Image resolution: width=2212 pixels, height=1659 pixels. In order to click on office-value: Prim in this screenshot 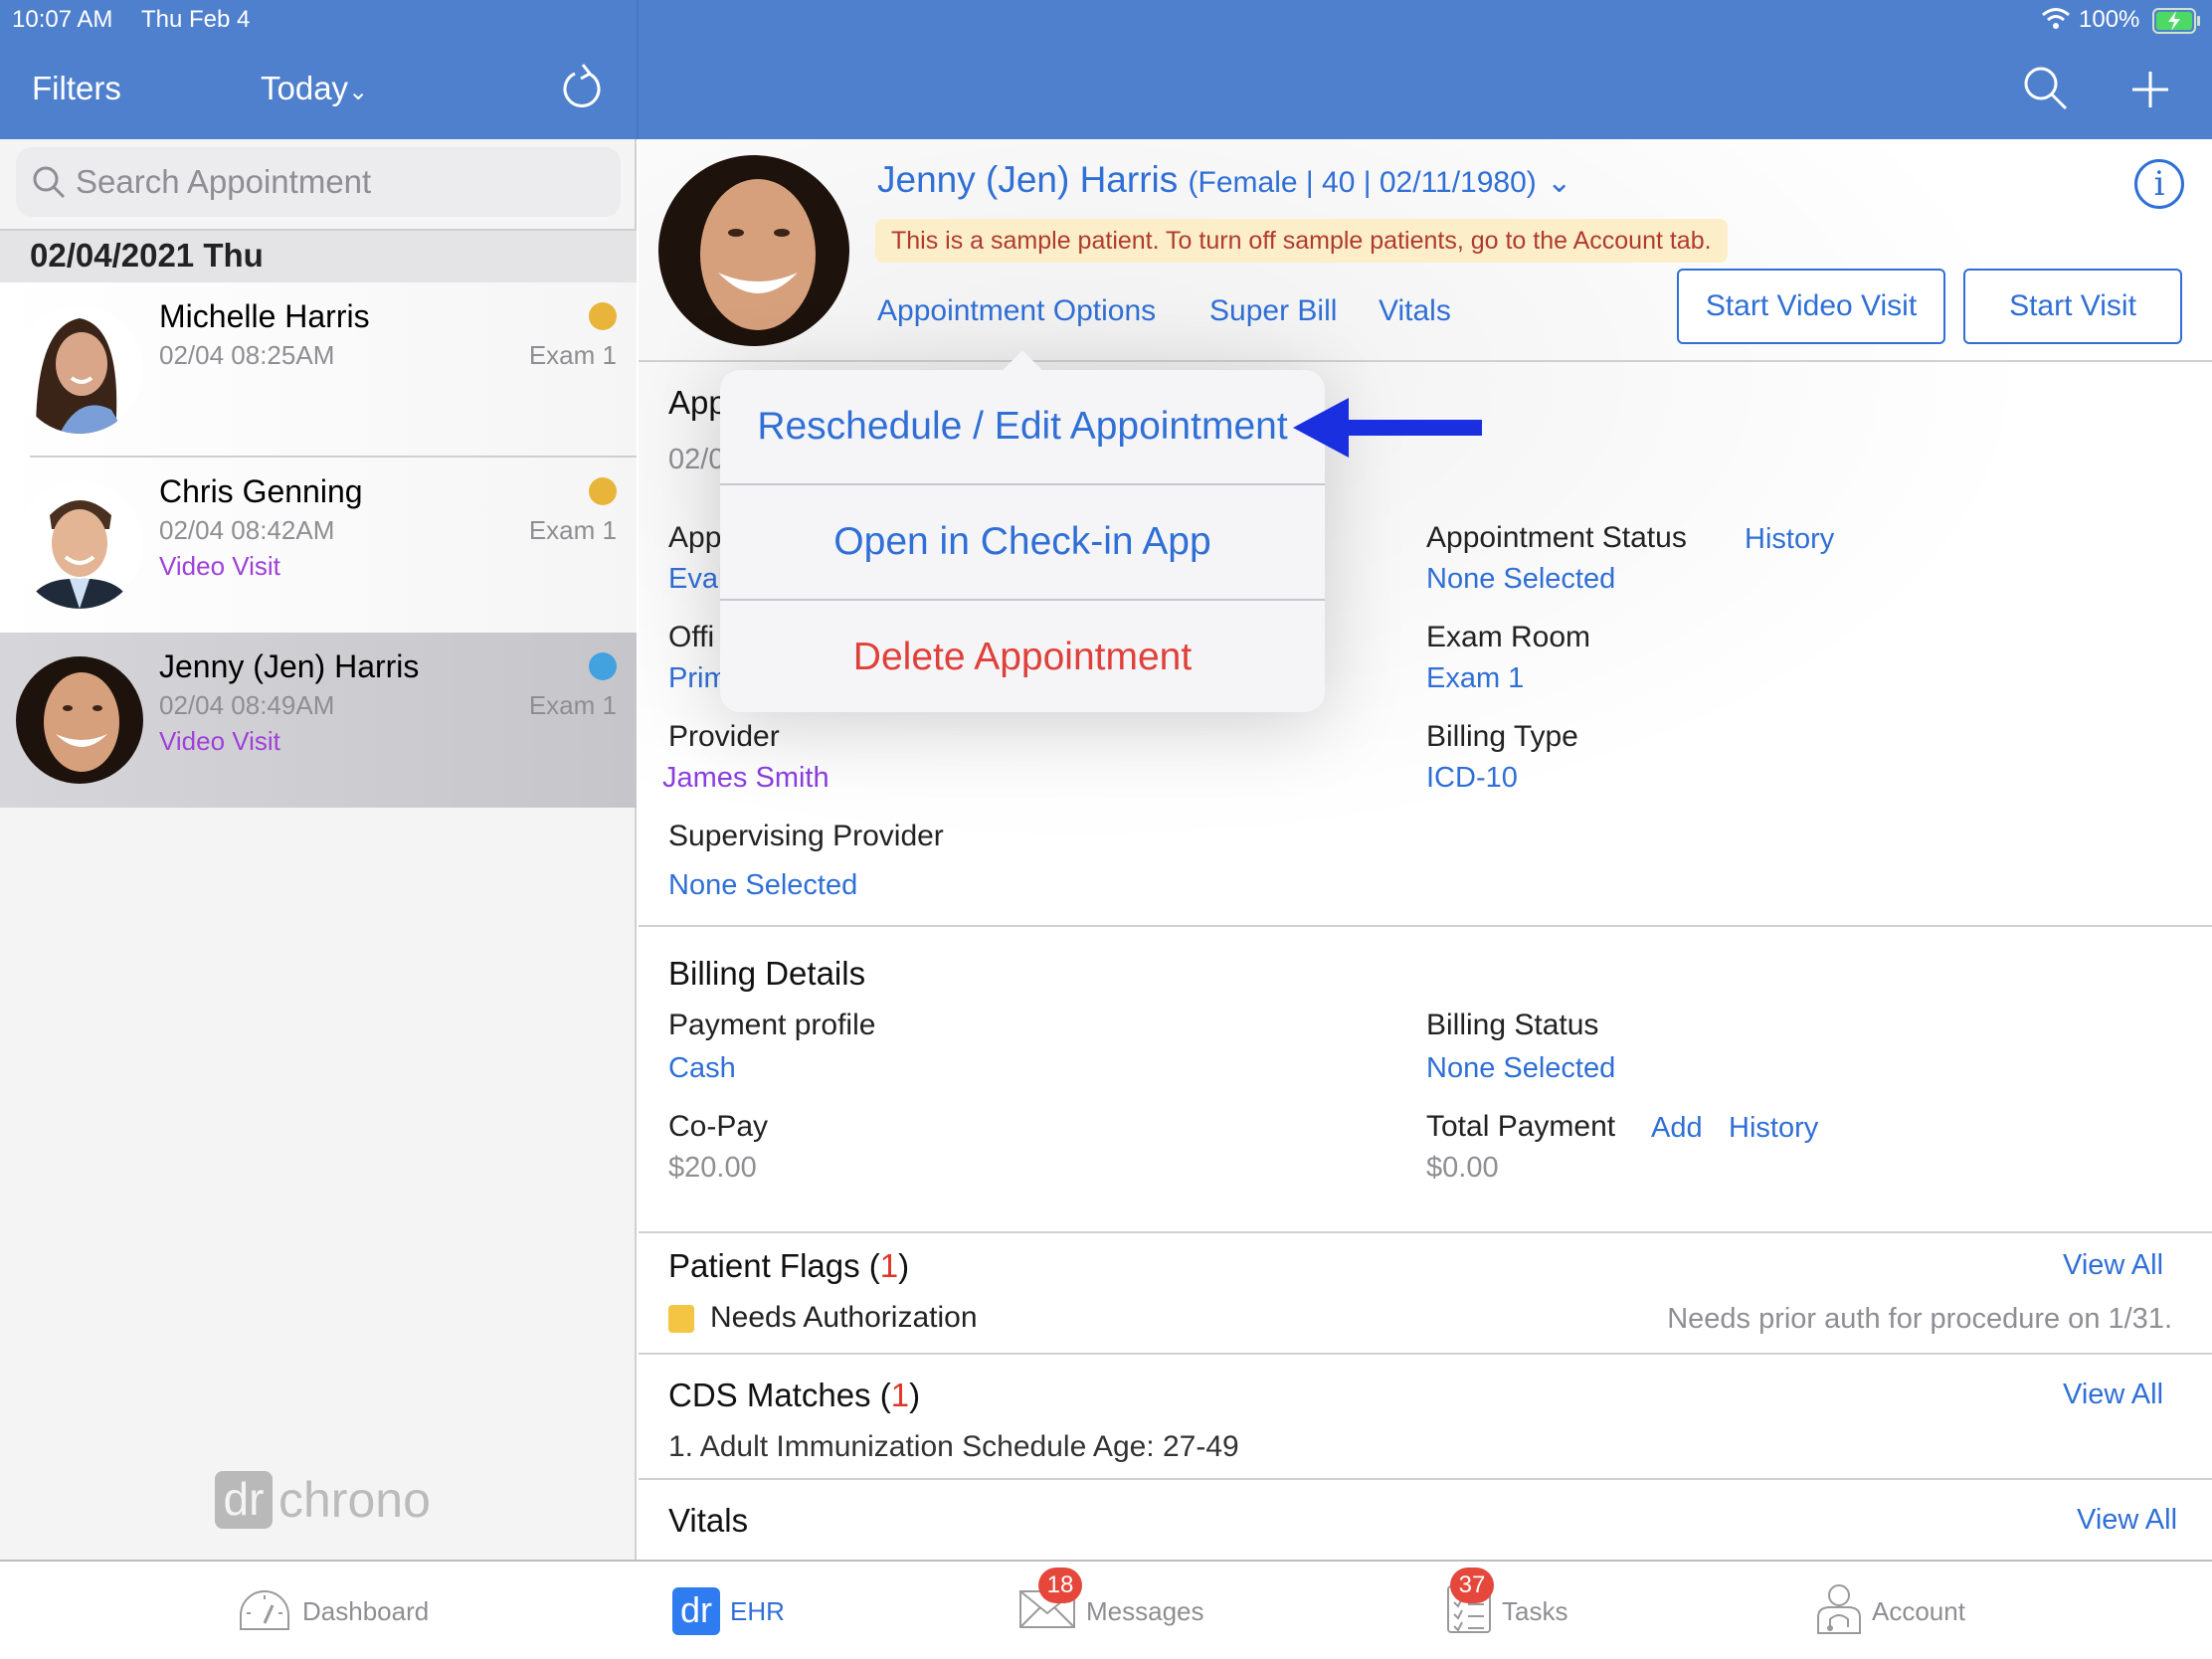, I will do `click(698, 678)`.